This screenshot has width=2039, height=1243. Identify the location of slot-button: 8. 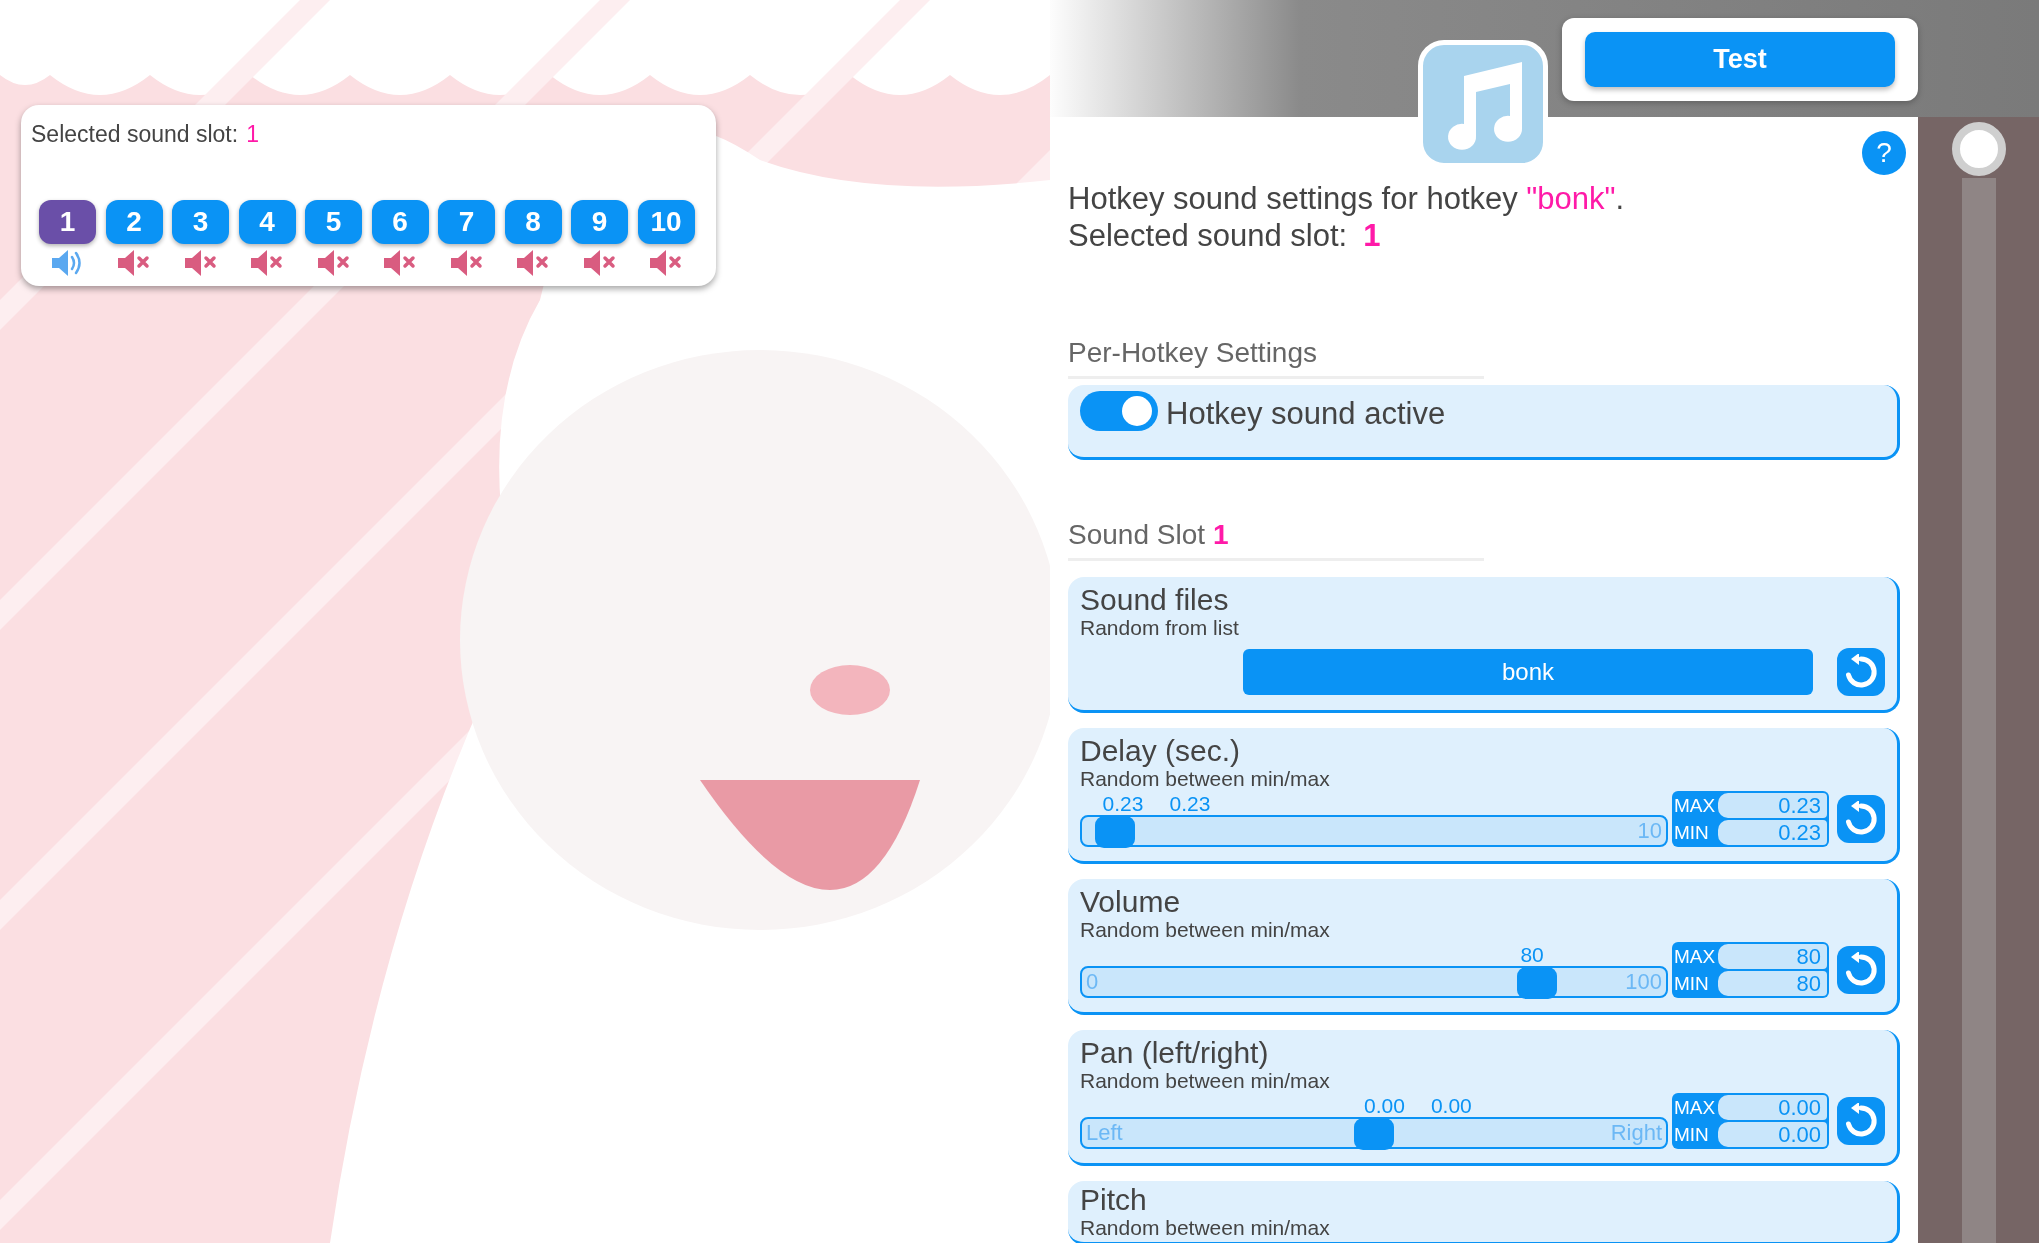
(533, 221).